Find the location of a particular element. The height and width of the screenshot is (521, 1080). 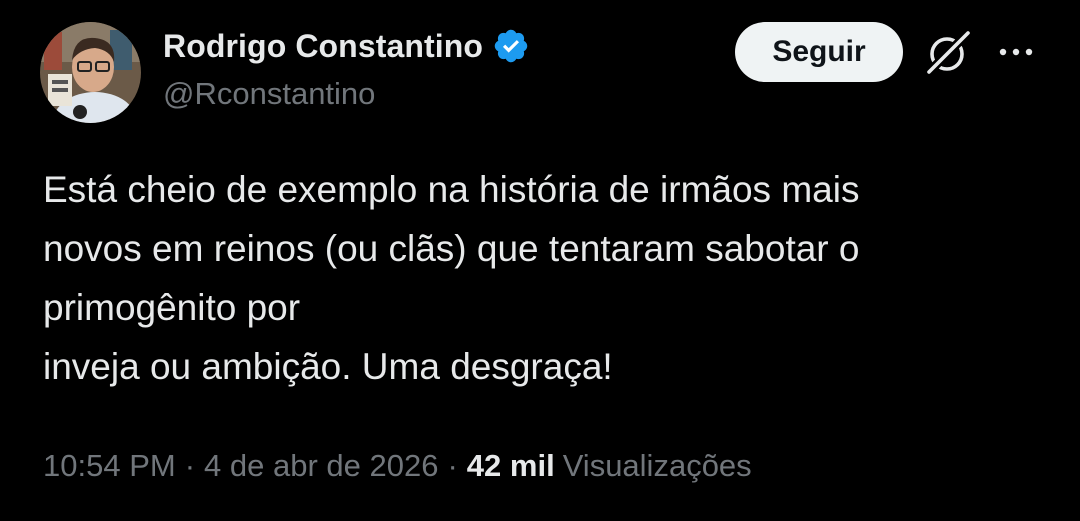

author-name-row: Rodrigo Constantino is located at coordinates (346, 46).